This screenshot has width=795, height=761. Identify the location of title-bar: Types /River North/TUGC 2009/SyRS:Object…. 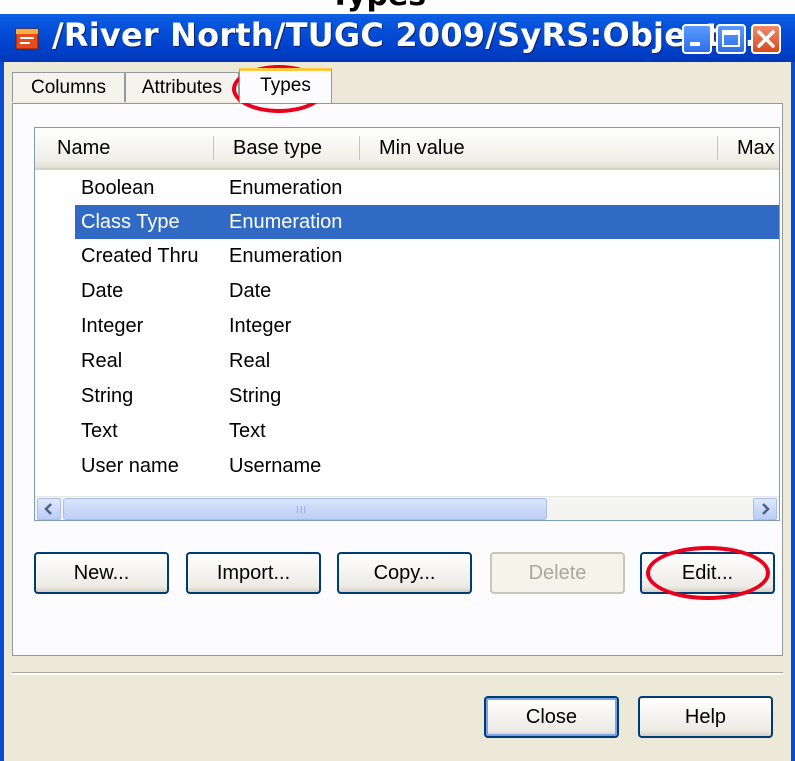
(397, 31).